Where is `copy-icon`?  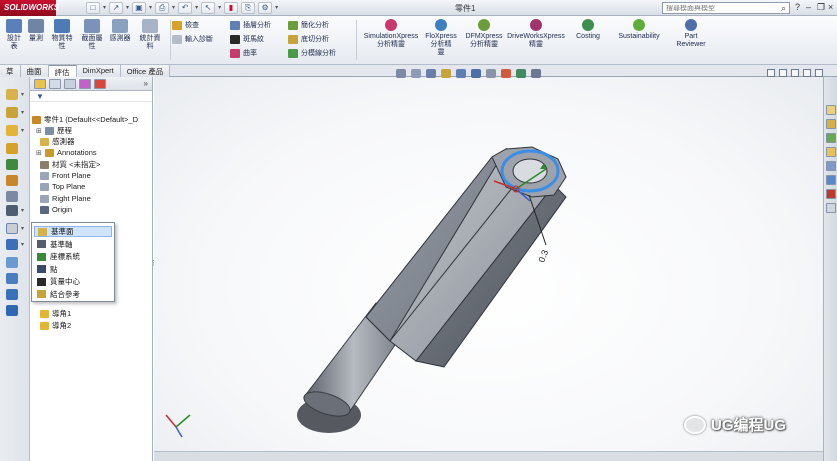
copy-icon is located at coordinates (12, 310).